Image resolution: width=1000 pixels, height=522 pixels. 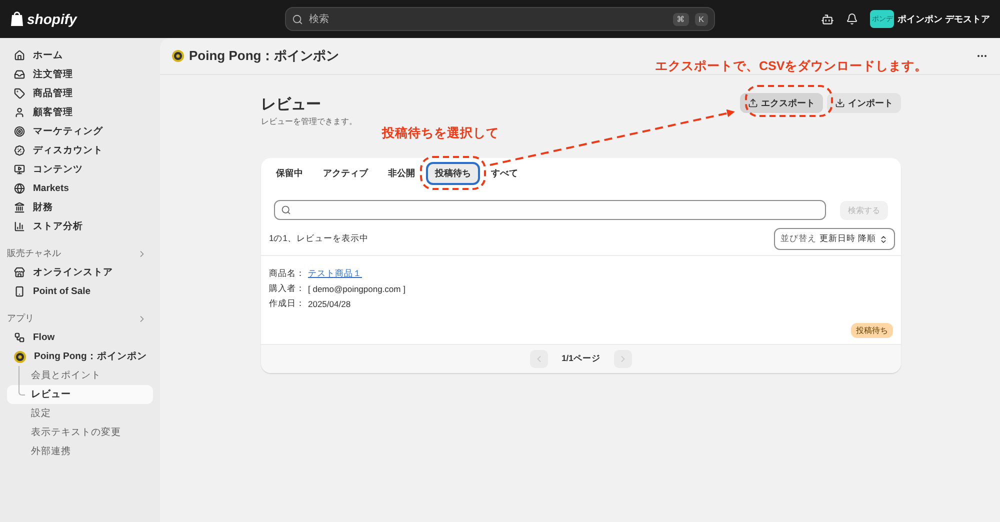 I want to click on nav-item: Markets, so click(x=80, y=188).